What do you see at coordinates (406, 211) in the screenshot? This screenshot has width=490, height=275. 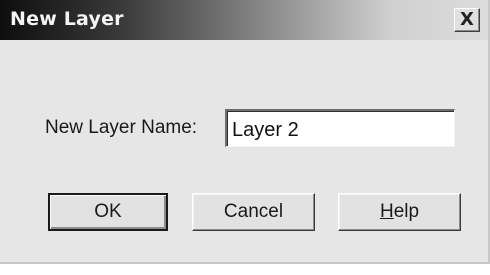 I see `help-label-rest: elp` at bounding box center [406, 211].